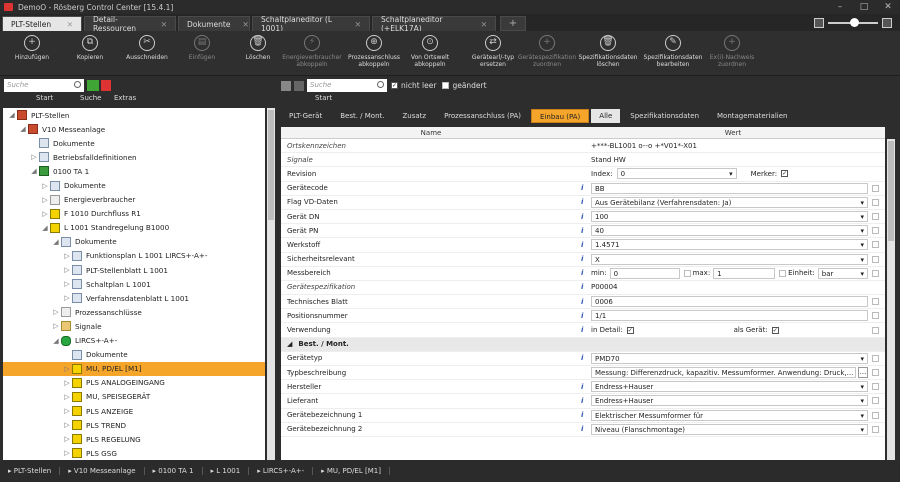 The image size is (900, 482). Describe the element at coordinates (513, 23) in the screenshot. I see `add-tab-button: +` at that location.